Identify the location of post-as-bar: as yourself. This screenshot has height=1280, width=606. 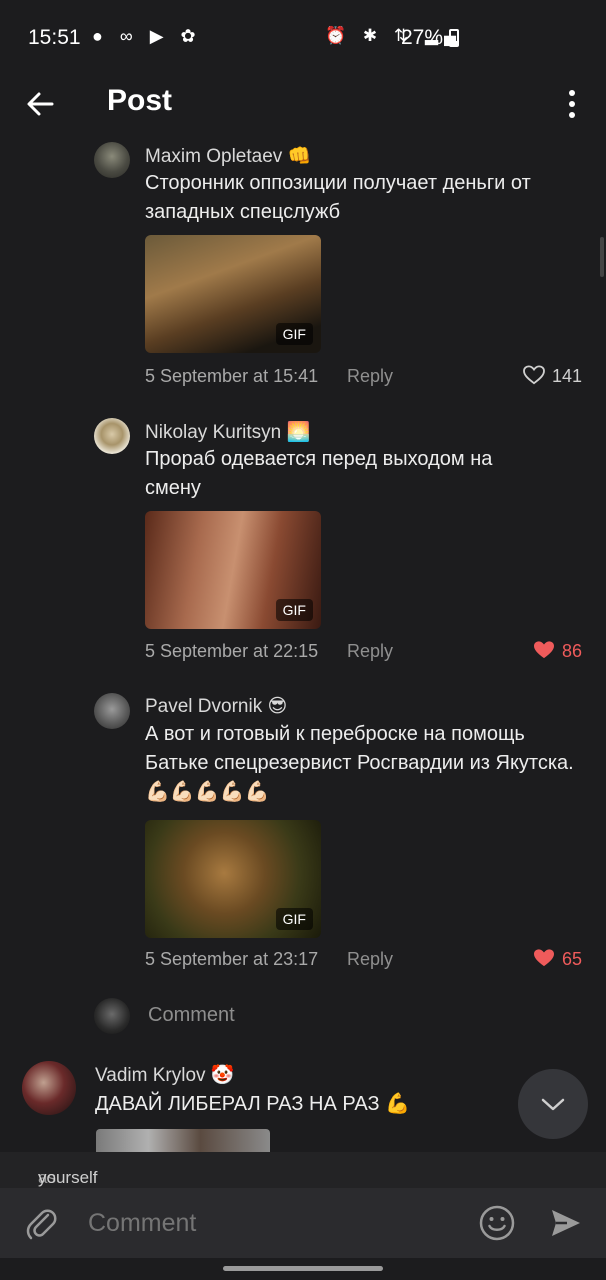
(303, 1170).